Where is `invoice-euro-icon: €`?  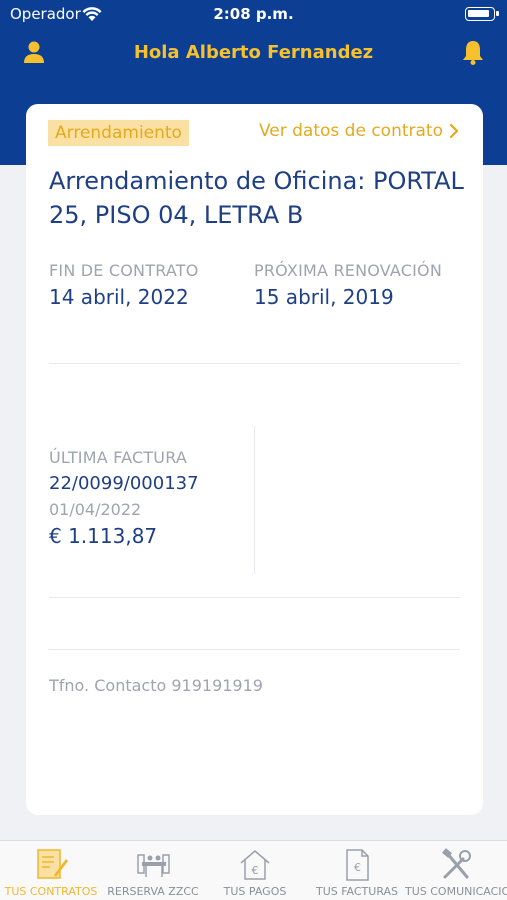
invoice-euro-icon: € is located at coordinates (357, 865).